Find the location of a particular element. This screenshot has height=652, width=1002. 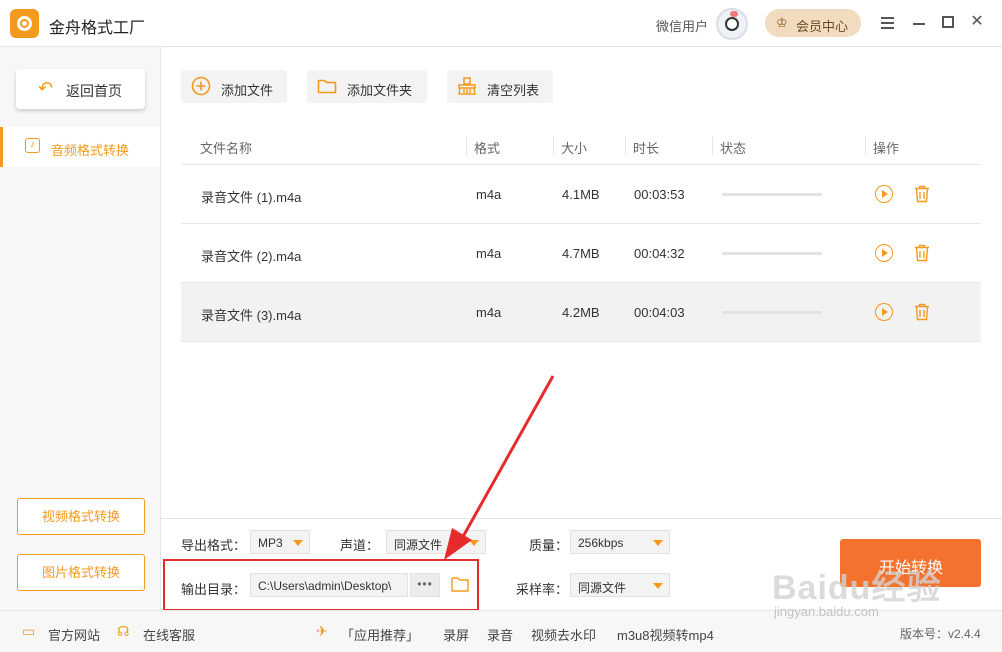

sidebar-item-label: 音频格式转换 is located at coordinates (90, 150).